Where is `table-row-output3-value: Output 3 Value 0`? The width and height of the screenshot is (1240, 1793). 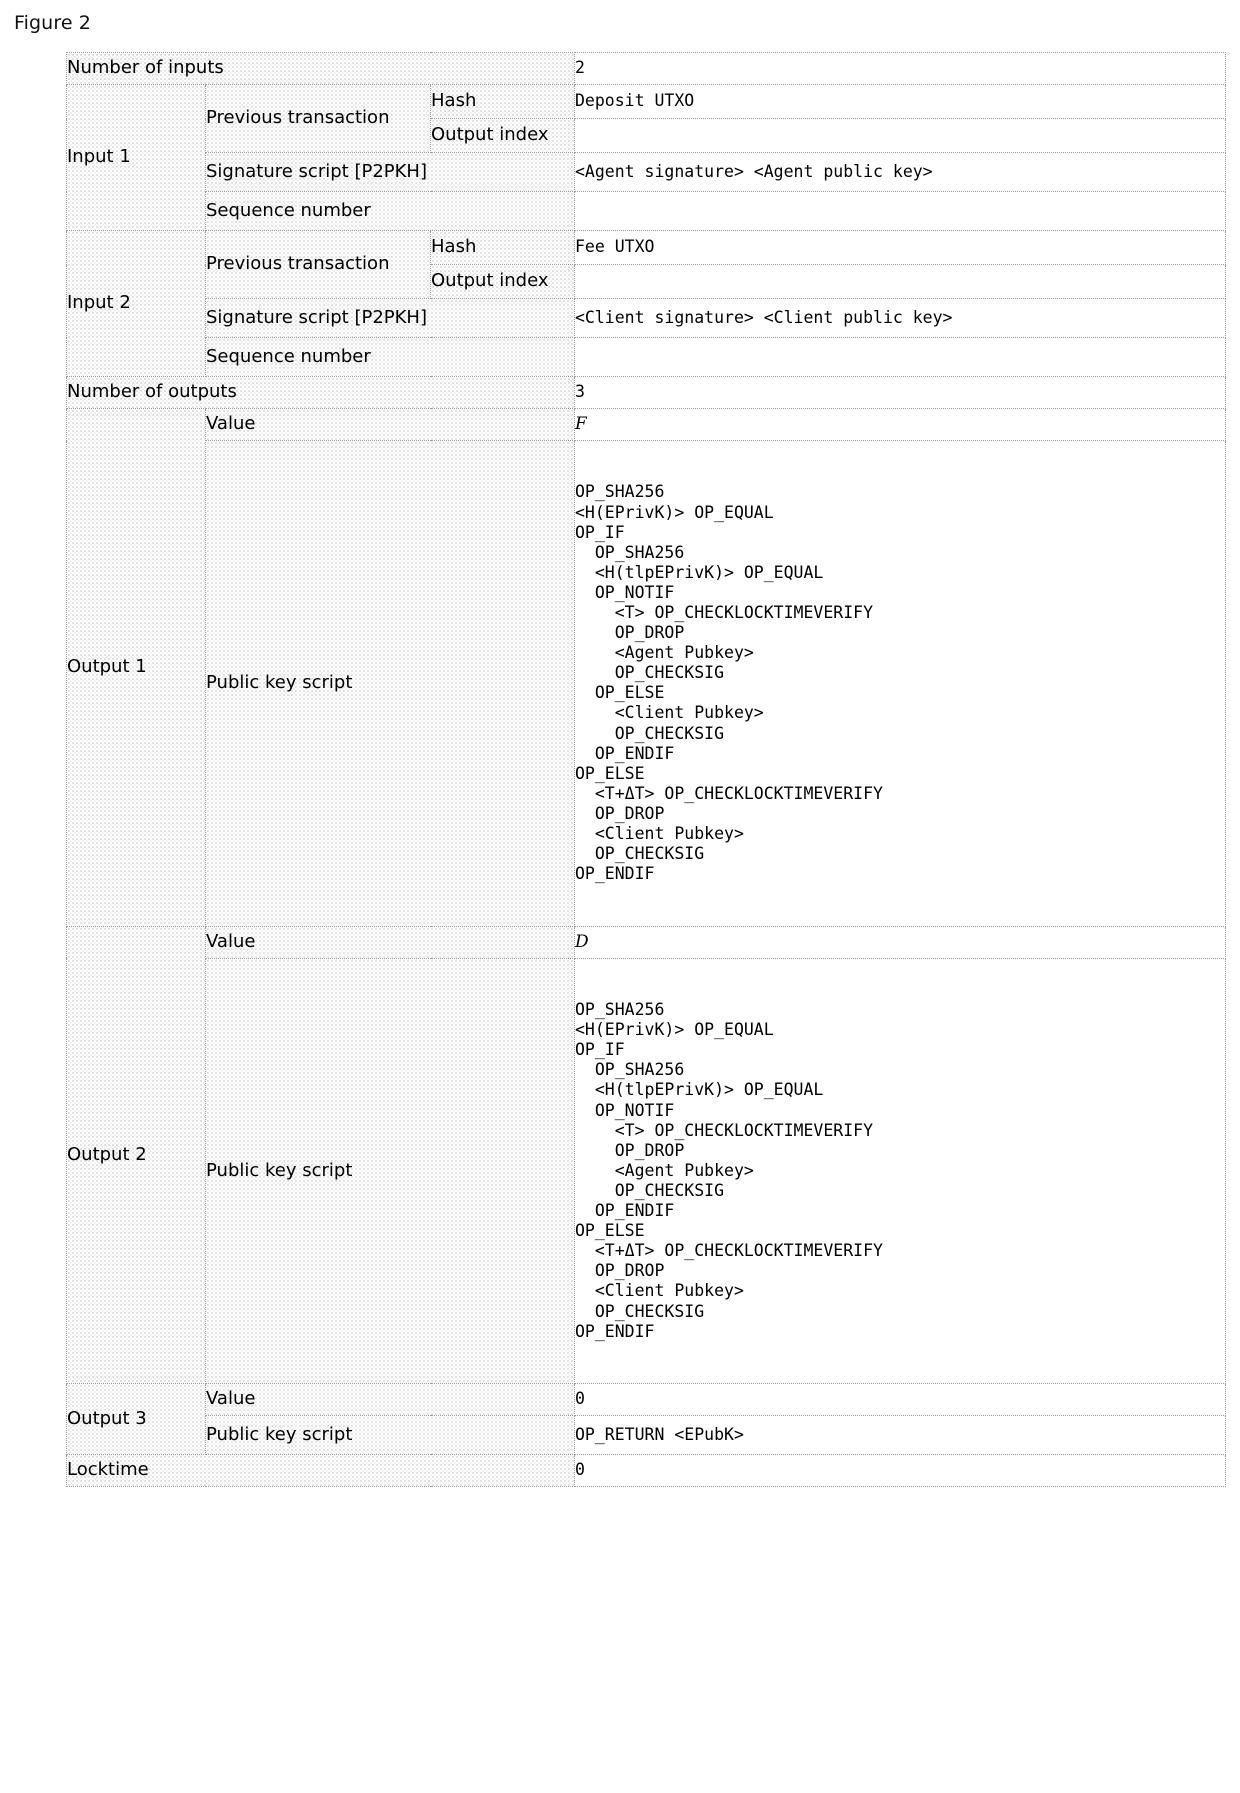
table-row-output3-value: Output 3 Value 0 is located at coordinates (646, 1419).